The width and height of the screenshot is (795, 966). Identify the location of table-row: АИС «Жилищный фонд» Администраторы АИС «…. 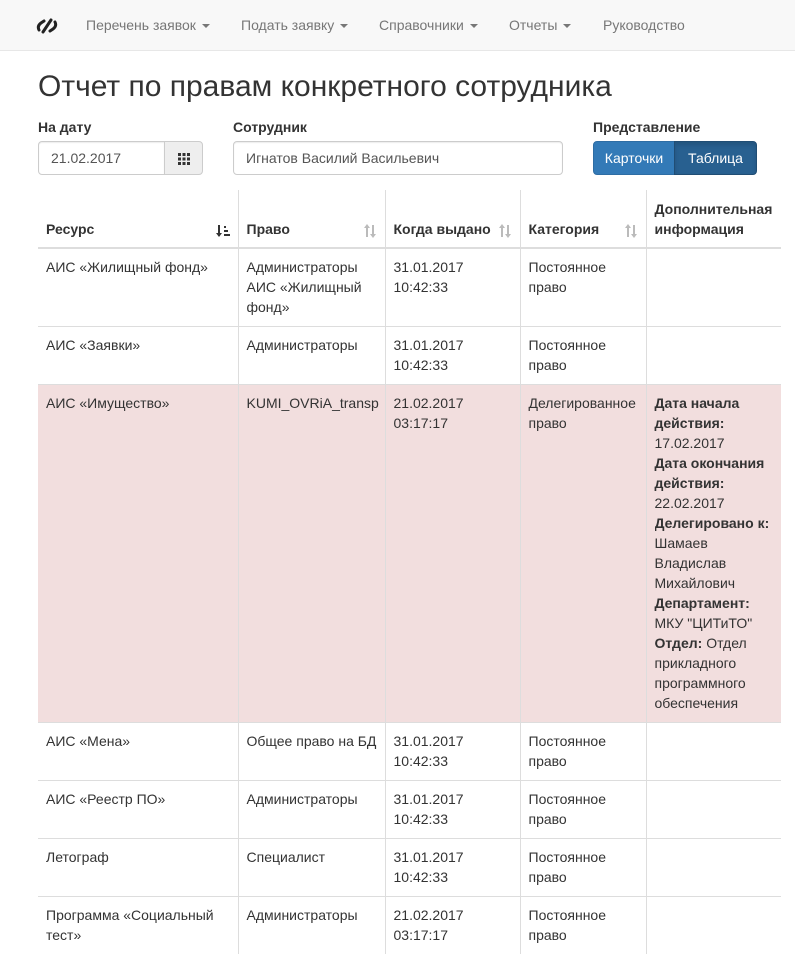
(409, 287).